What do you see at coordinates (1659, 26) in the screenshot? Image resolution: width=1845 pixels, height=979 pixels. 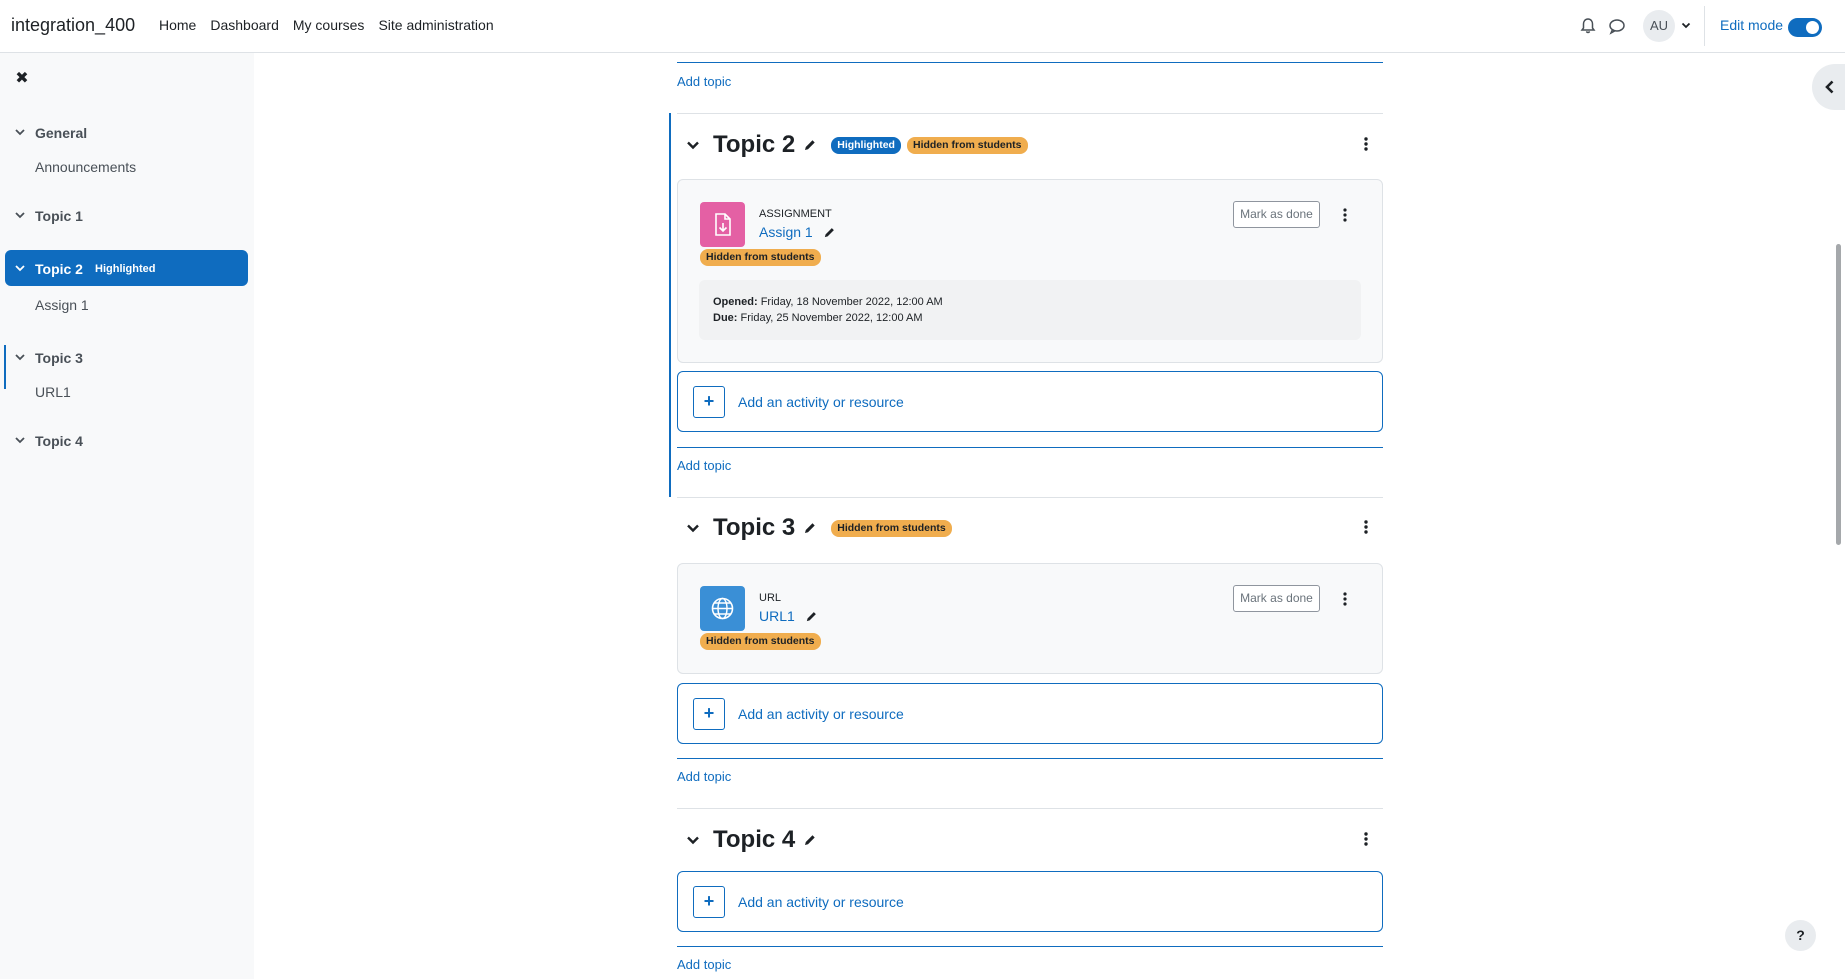 I see `user-avatar: AU` at bounding box center [1659, 26].